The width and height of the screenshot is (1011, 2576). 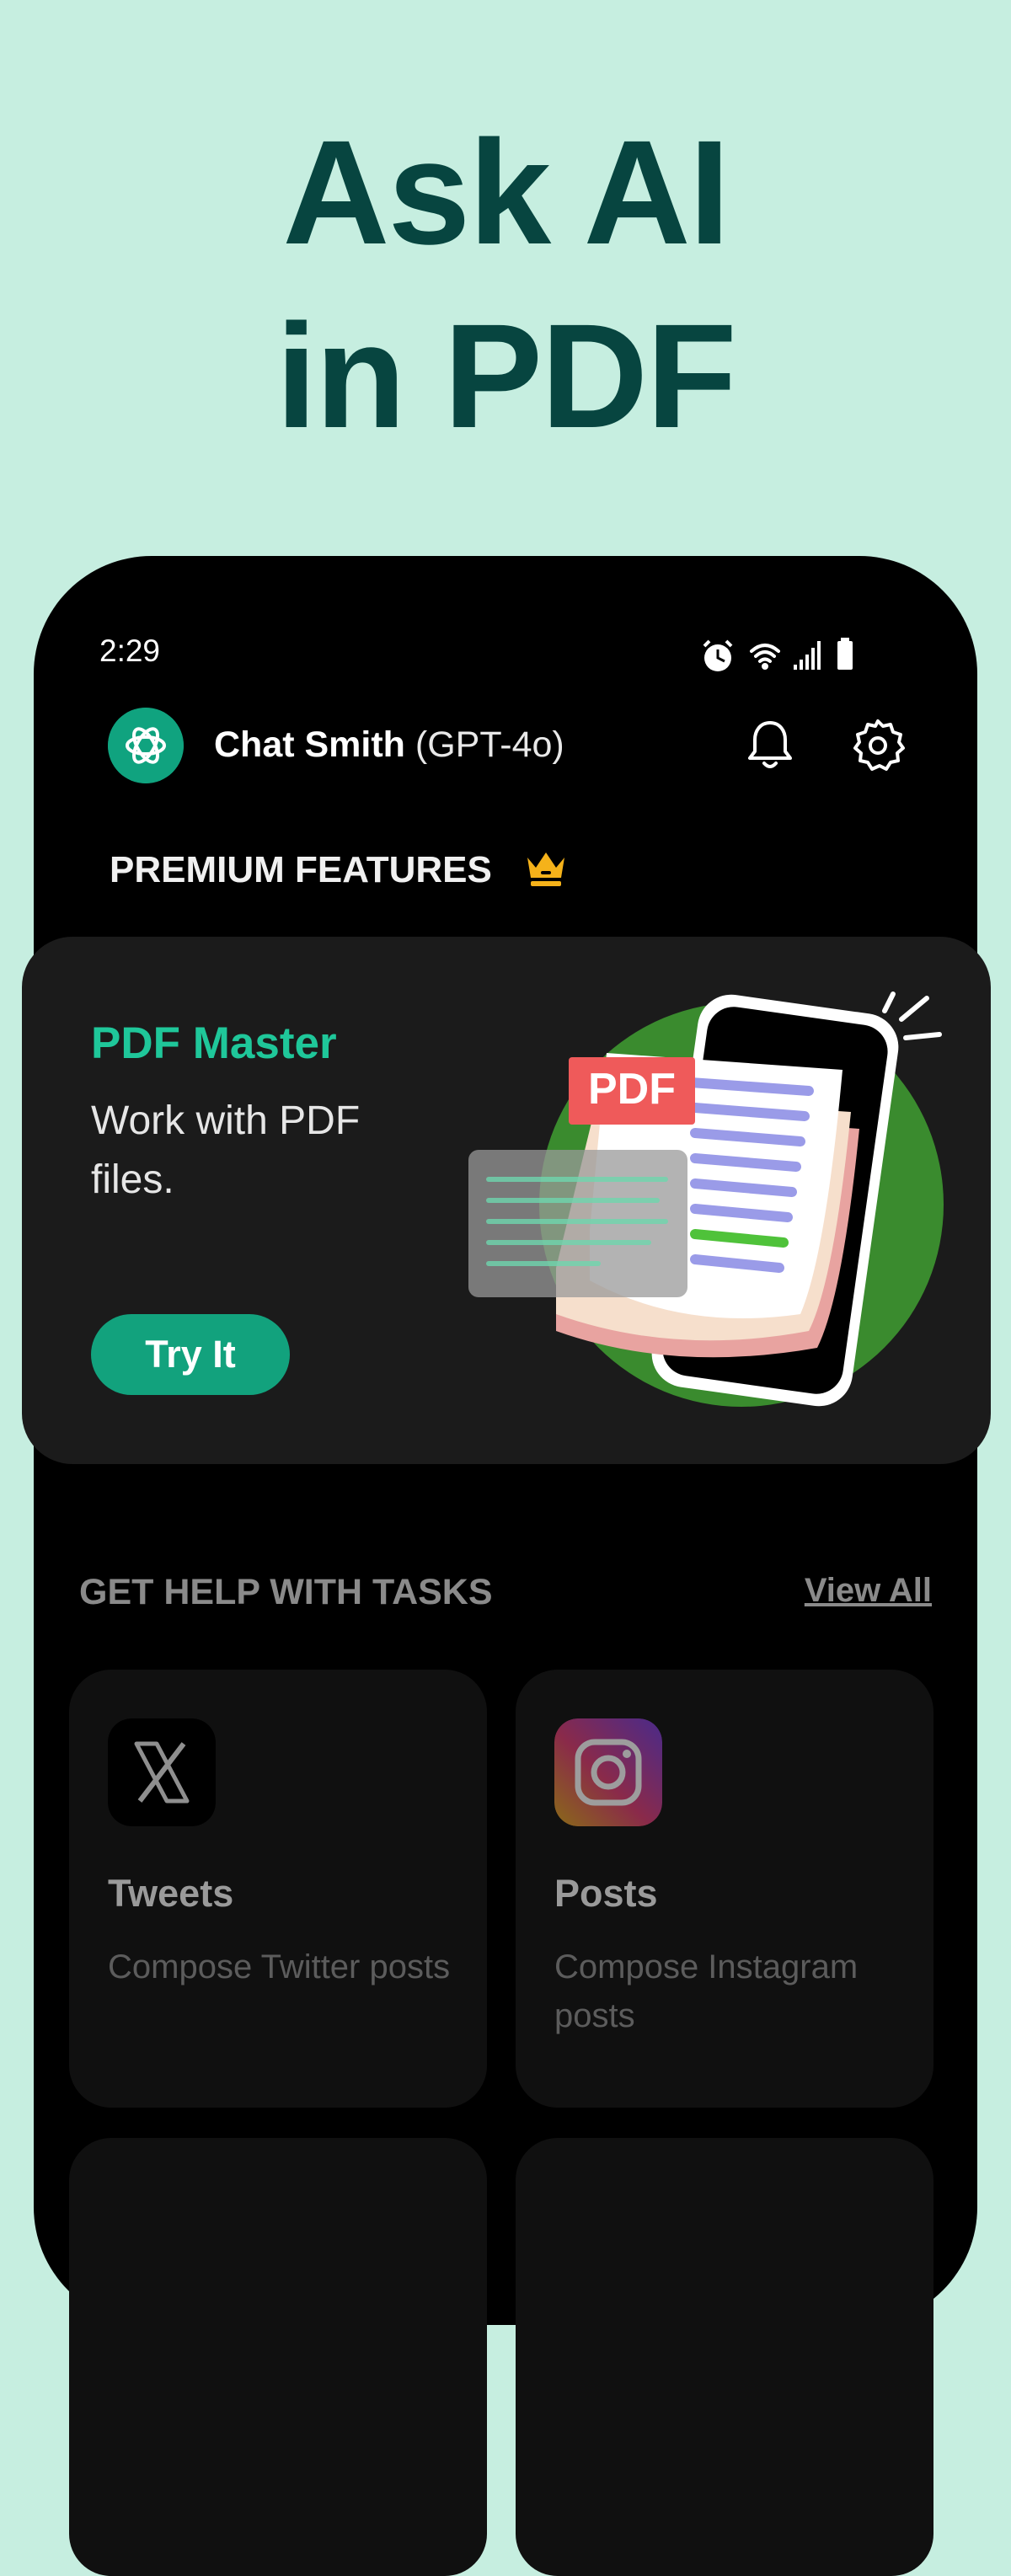 What do you see at coordinates (146, 745) in the screenshot?
I see `app-logo-icon` at bounding box center [146, 745].